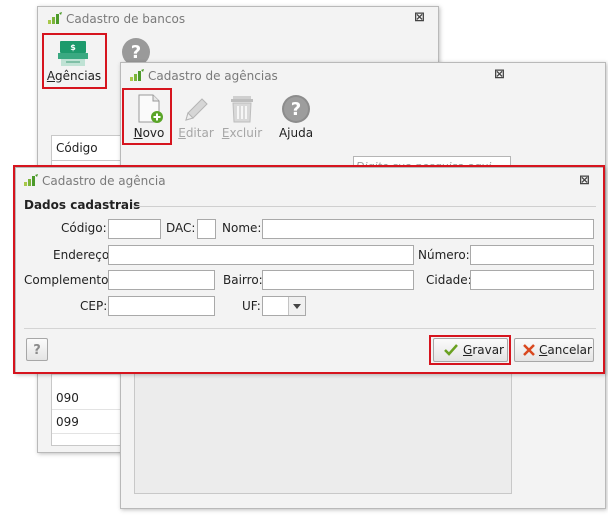 This screenshot has height=517, width=608. Describe the element at coordinates (499, 75) in the screenshot. I see `agencias-close-icon: ⊠` at that location.